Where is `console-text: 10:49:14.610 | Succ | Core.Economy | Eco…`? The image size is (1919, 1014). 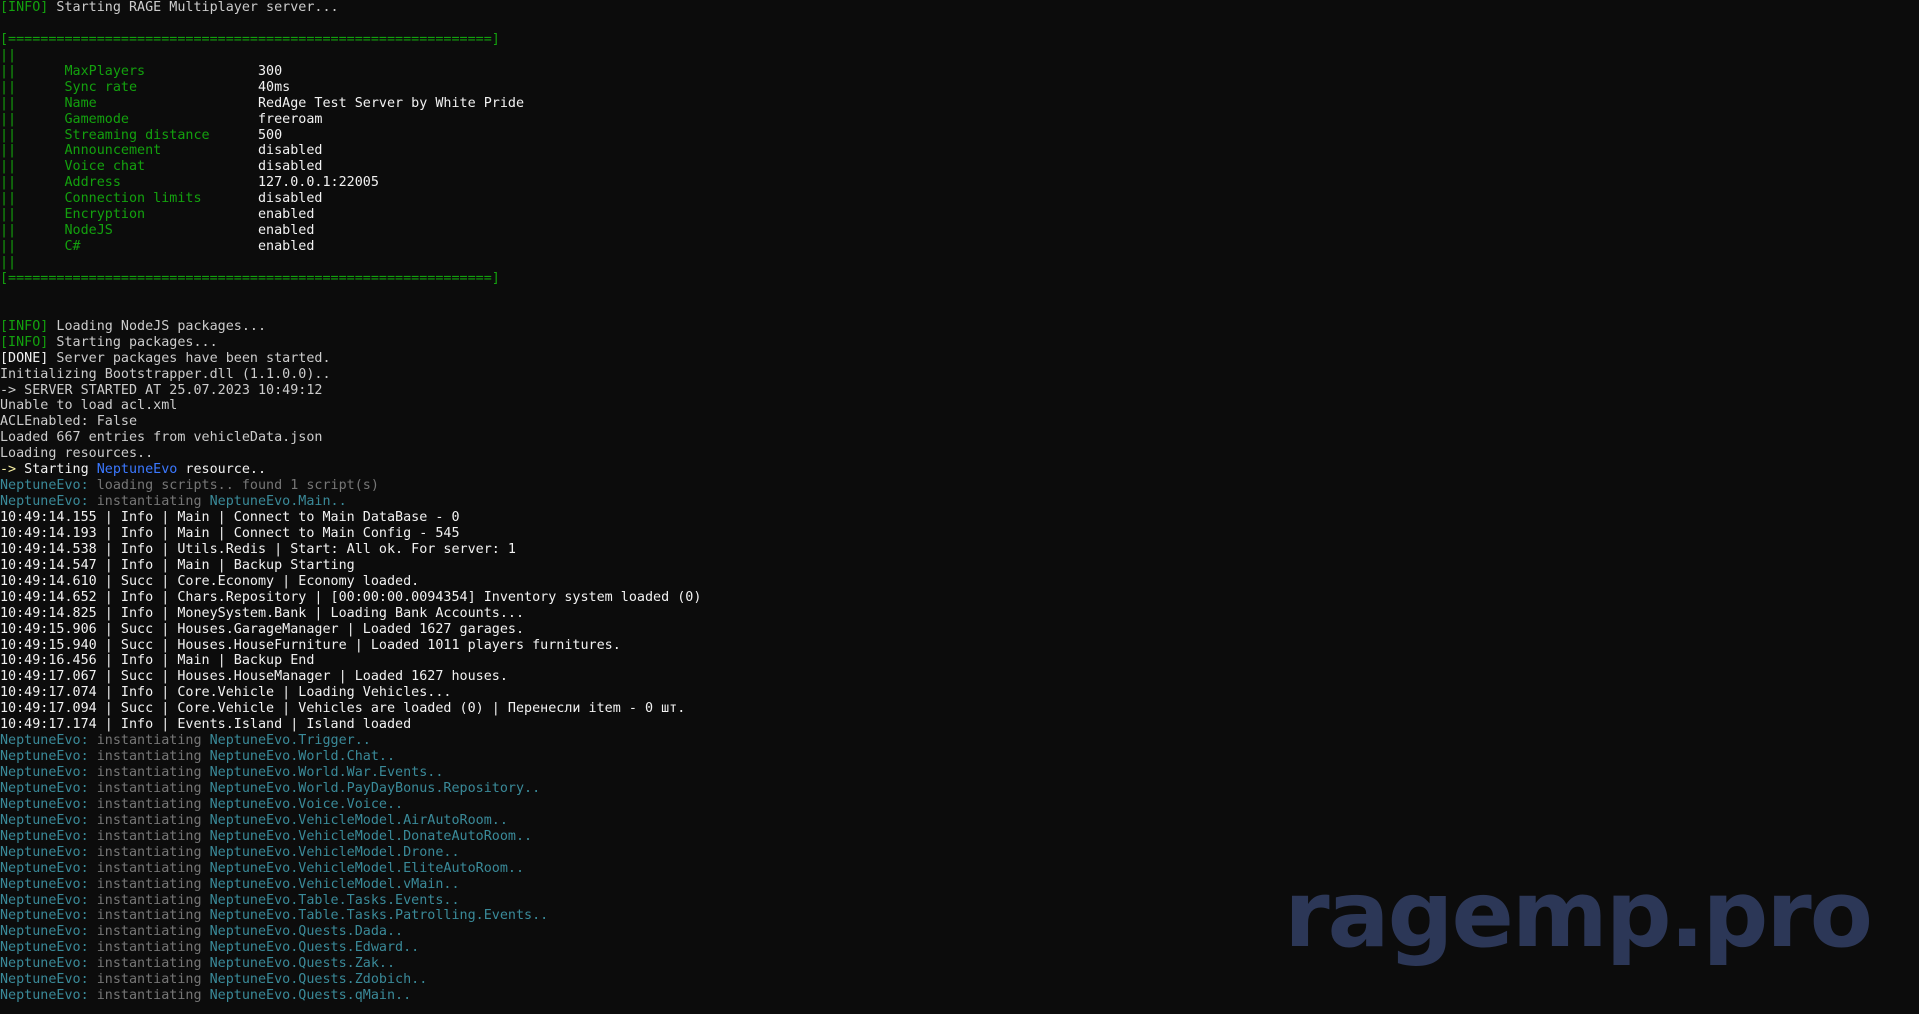 console-text: 10:49:14.610 | Succ | Core.Economy | Eco… is located at coordinates (210, 581).